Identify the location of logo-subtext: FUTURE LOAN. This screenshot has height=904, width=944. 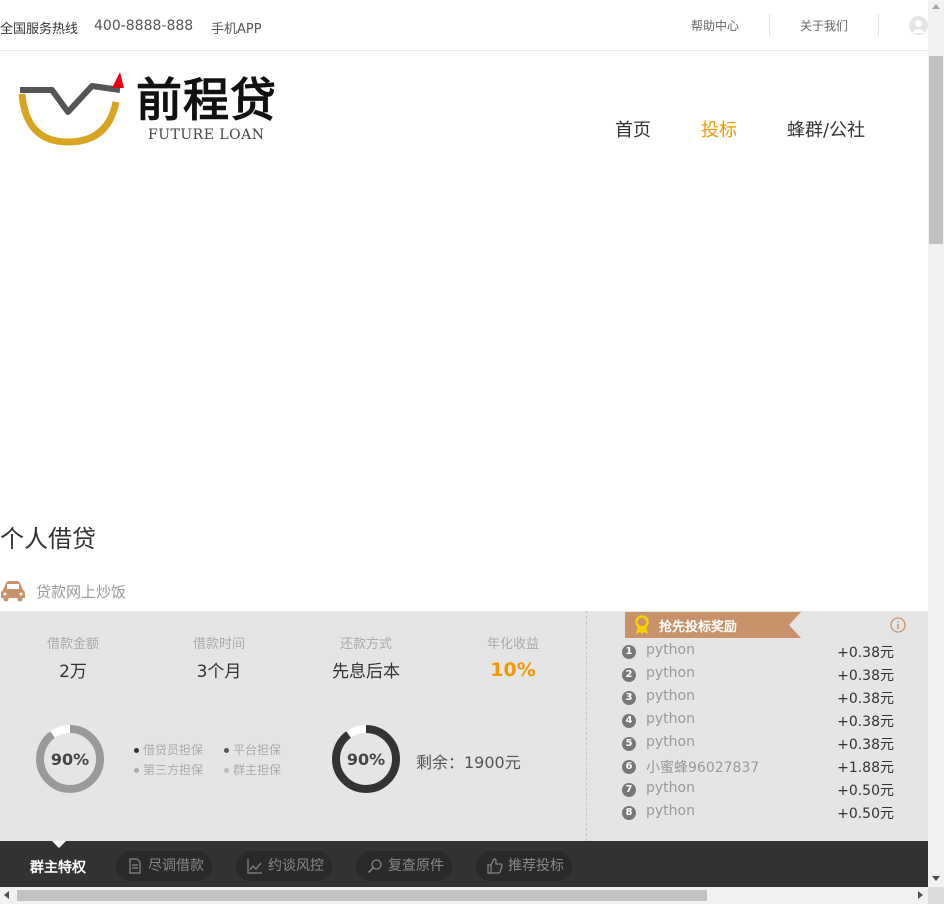
(206, 135).